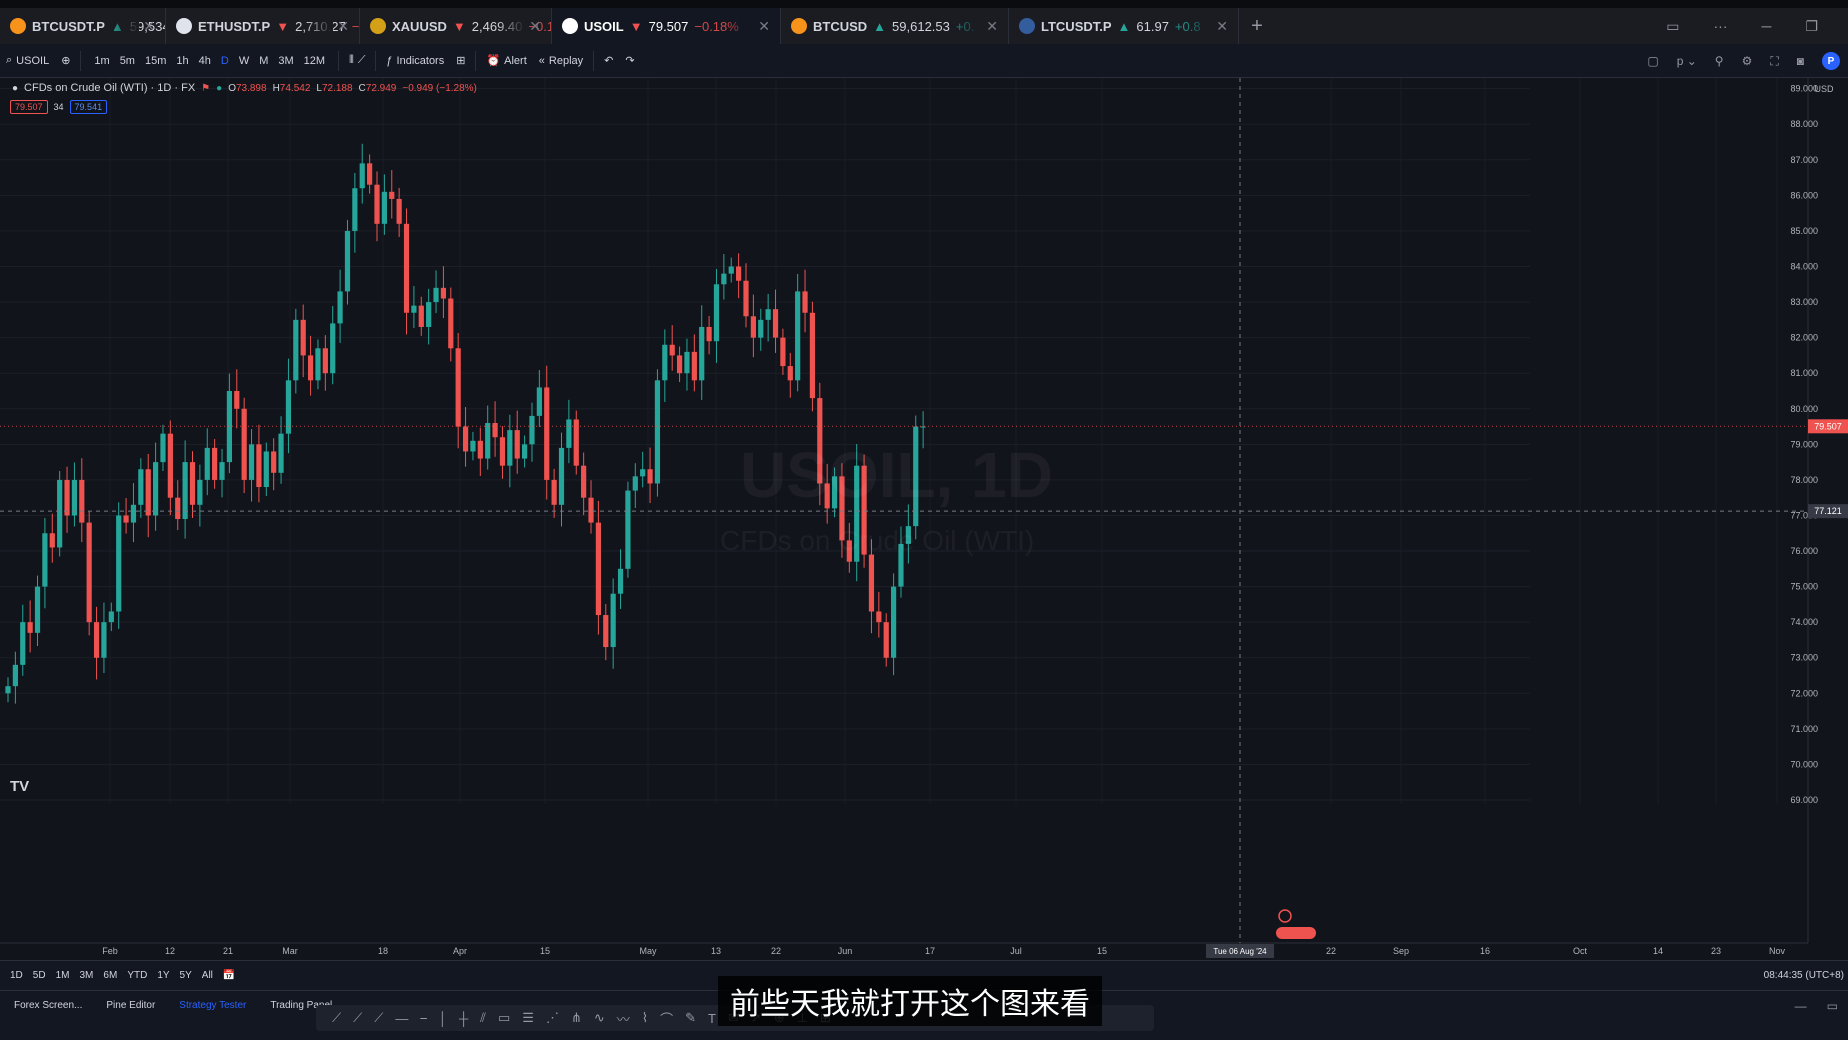 The height and width of the screenshot is (1040, 1848). I want to click on interval-1h: 1h, so click(182, 61).